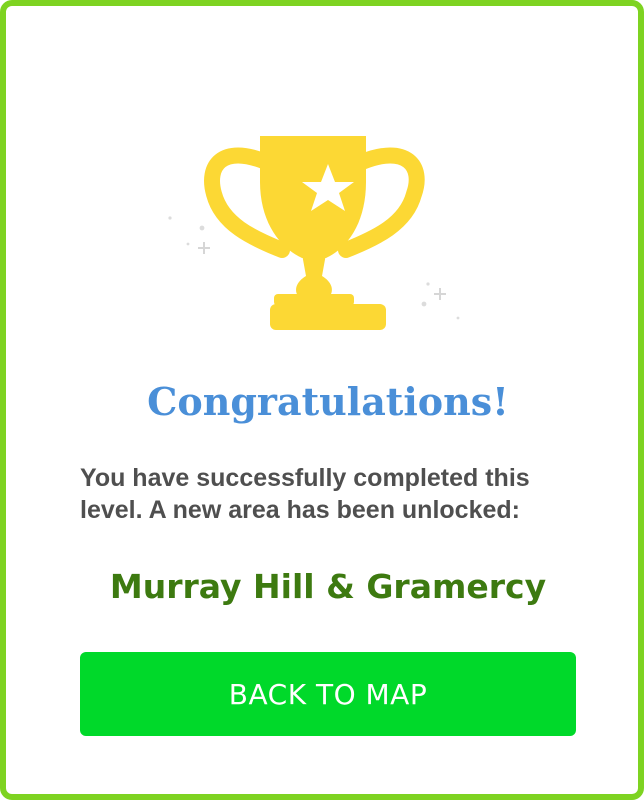 The width and height of the screenshot is (644, 800). Describe the element at coordinates (314, 233) in the screenshot. I see `trophy-icon` at that location.